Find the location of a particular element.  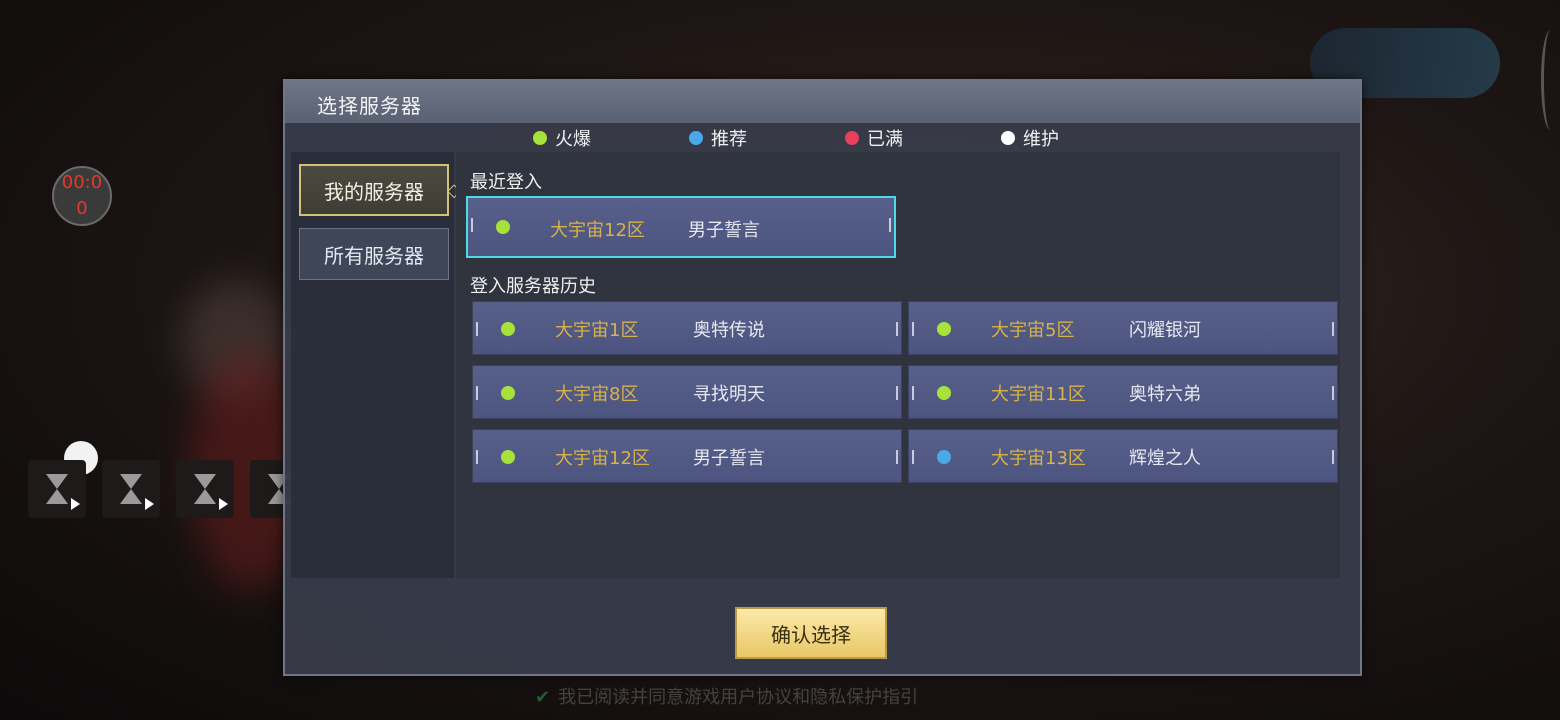

dialog-title-bar: 选择服务器 is located at coordinates (822, 102).